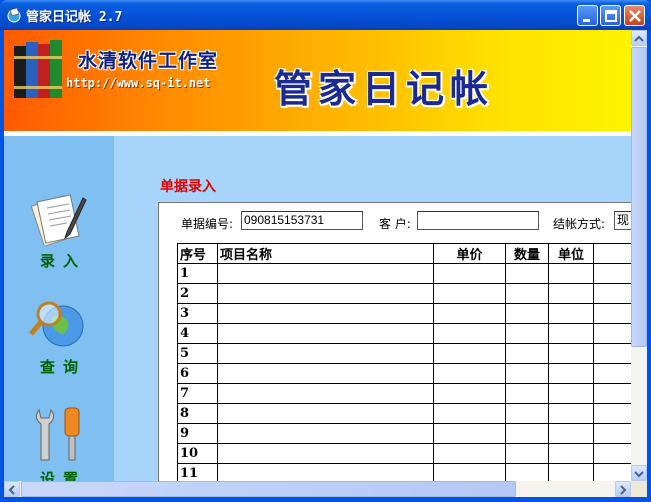 Image resolution: width=651 pixels, height=502 pixels. I want to click on doc-no-label: 单据编号:, so click(207, 224).